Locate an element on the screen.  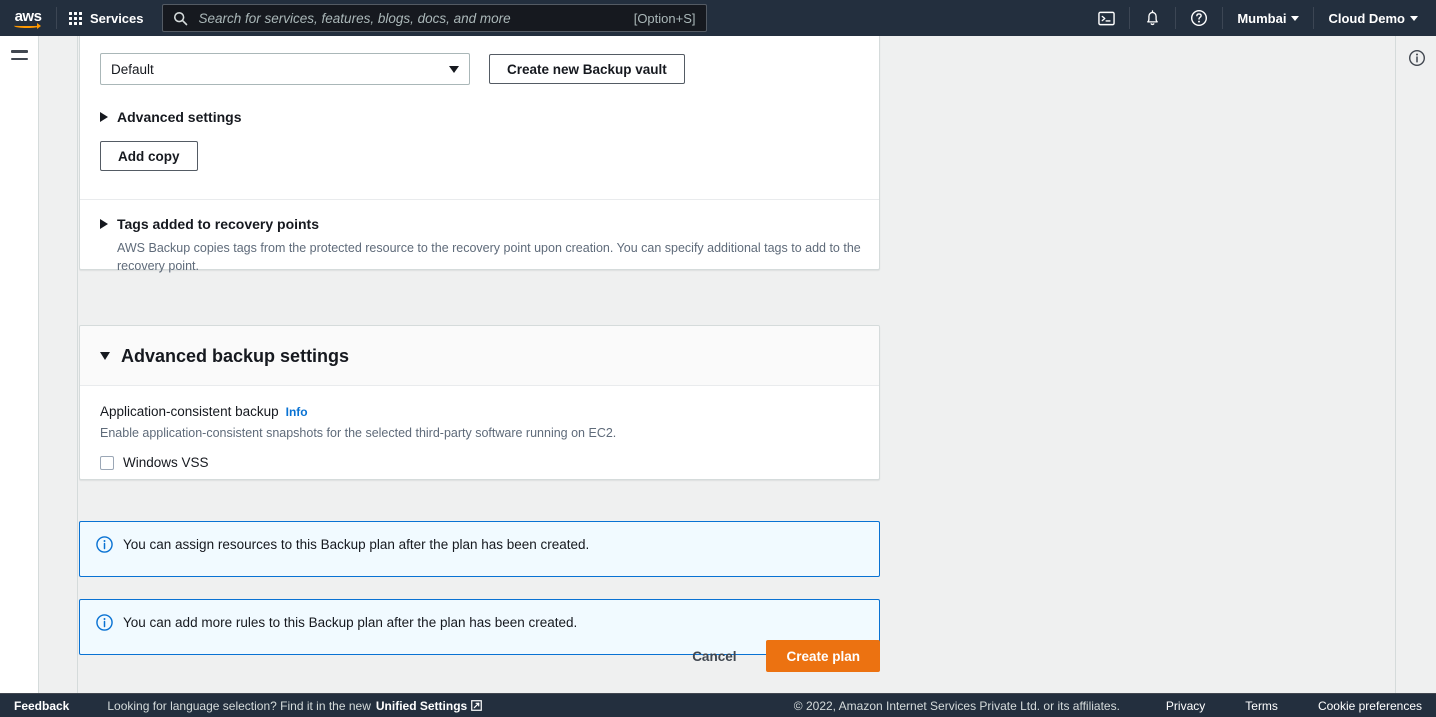
aws-logo: aws is located at coordinates (28, 18).